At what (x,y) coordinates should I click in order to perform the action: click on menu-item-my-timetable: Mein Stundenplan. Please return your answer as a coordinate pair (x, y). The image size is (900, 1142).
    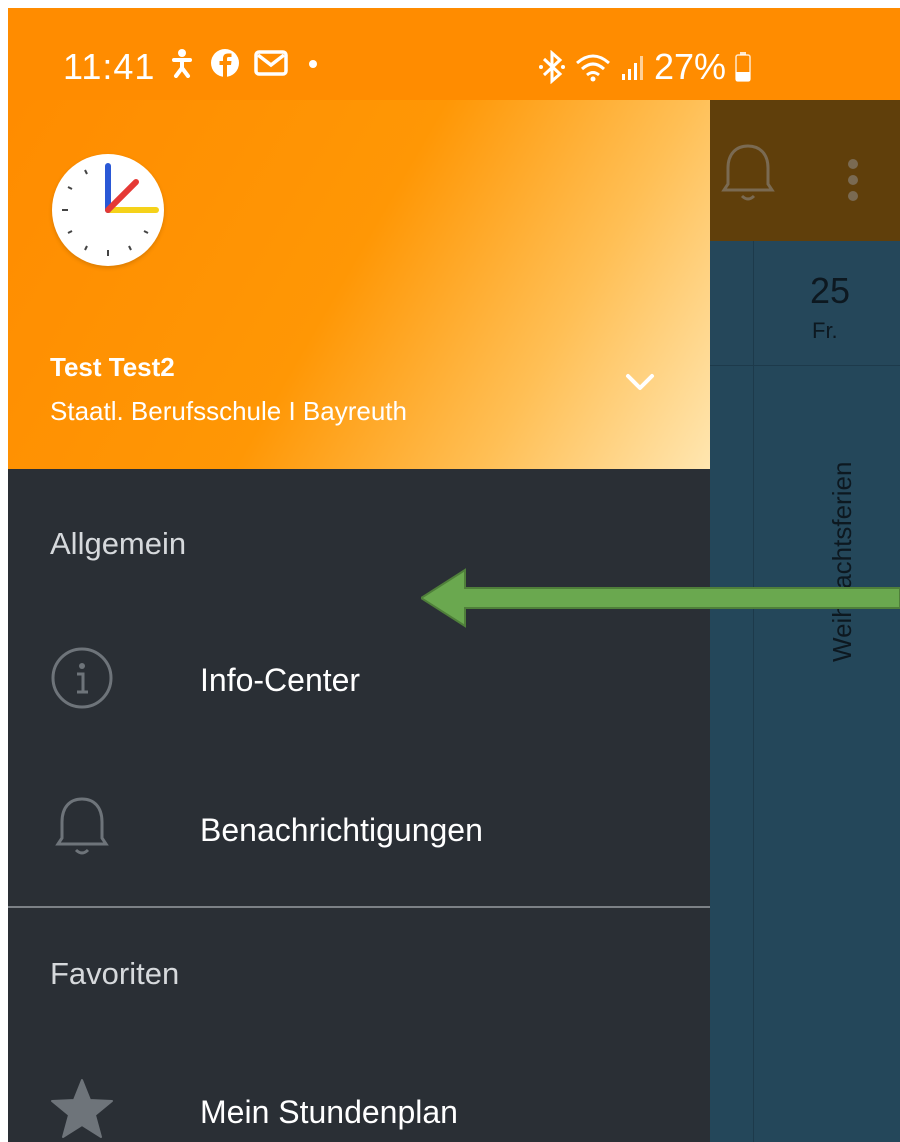
    Looking at the image, I should click on (359, 1102).